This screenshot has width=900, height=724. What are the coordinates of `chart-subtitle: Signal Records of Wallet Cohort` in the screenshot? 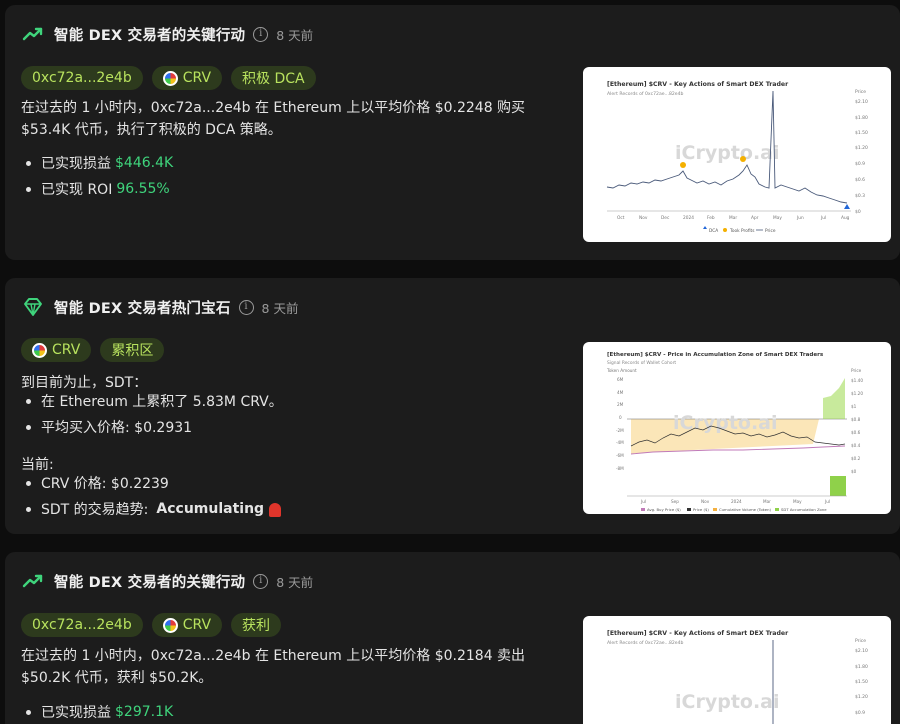 It's located at (641, 363).